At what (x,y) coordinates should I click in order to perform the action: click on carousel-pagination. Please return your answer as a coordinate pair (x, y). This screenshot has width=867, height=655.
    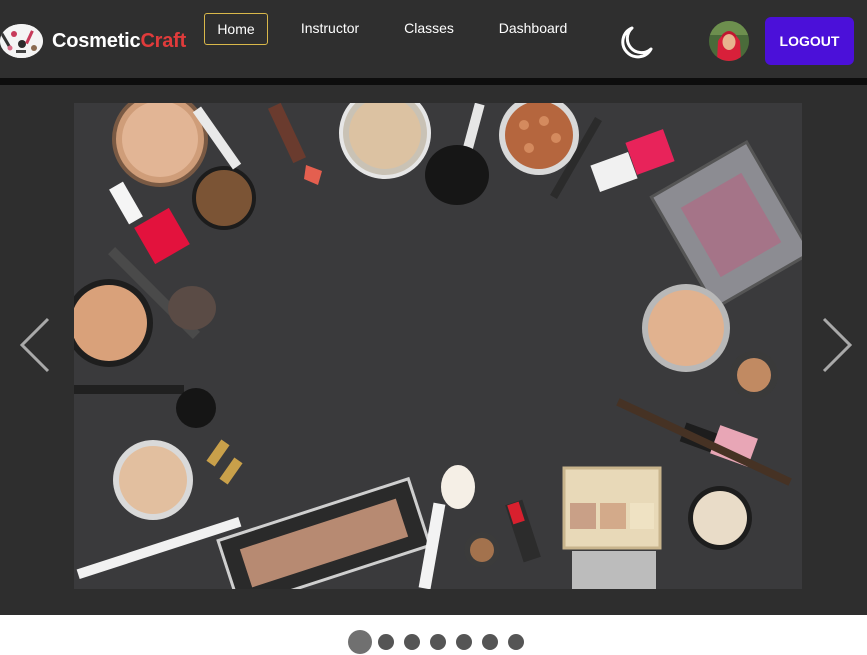
    Looking at the image, I should click on (433, 642).